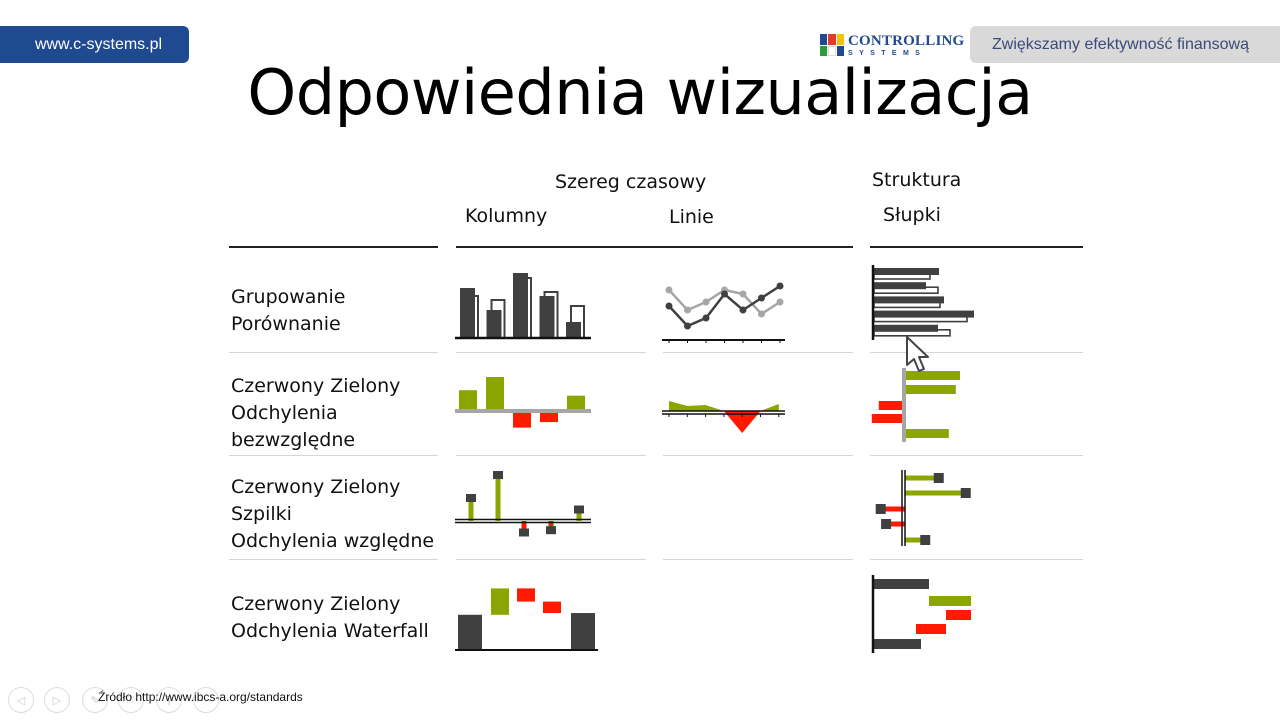 This screenshot has height=720, width=1280. What do you see at coordinates (288, 297) in the screenshot?
I see `row-label-line: Grupowanie` at bounding box center [288, 297].